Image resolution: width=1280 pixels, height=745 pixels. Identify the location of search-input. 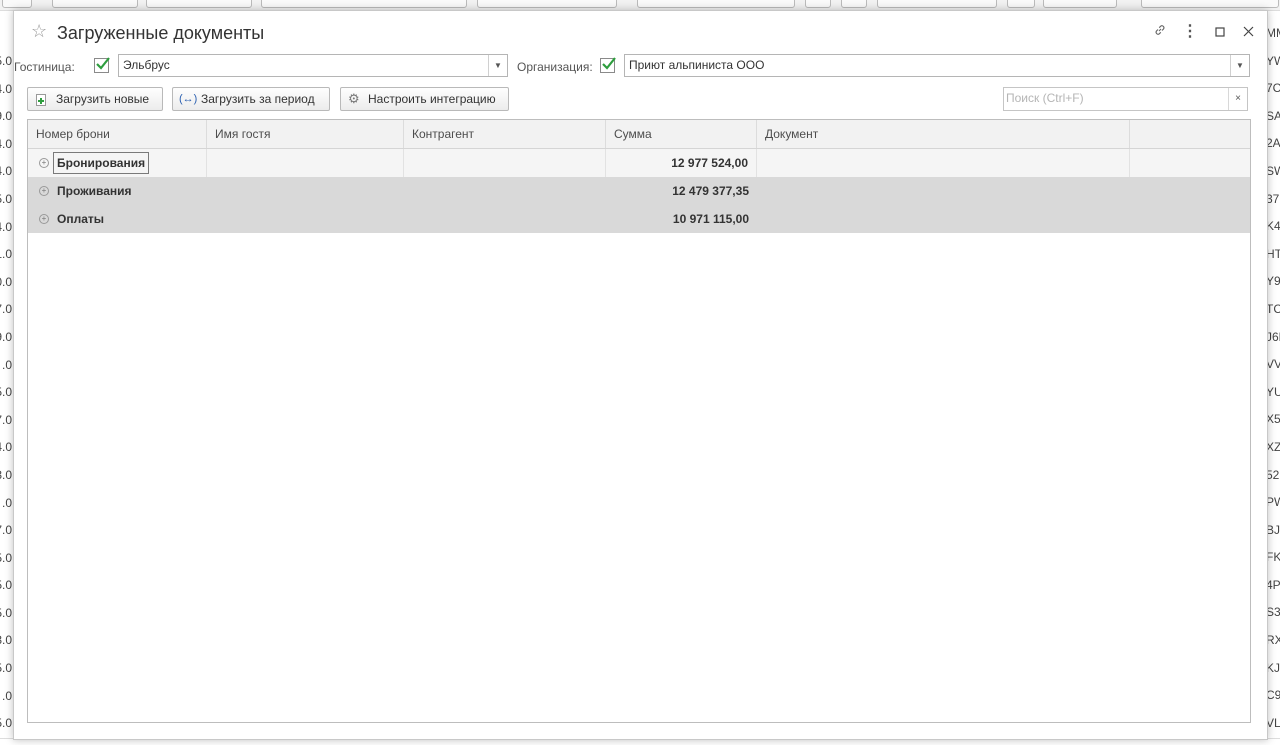
(1113, 98).